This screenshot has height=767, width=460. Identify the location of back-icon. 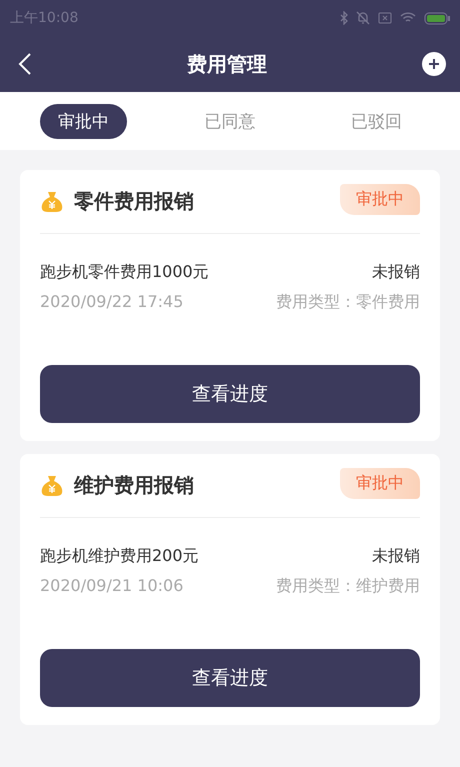
(25, 64).